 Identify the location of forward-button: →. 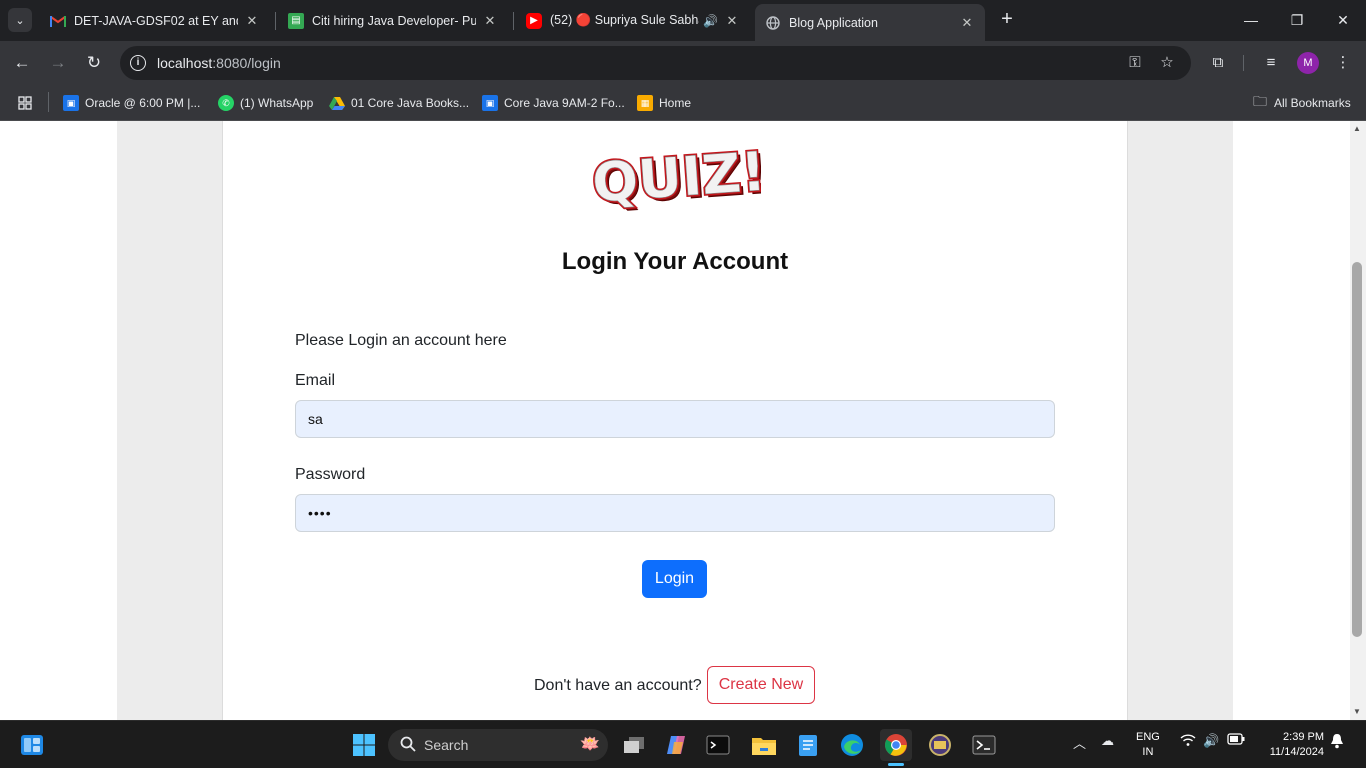
(58, 63).